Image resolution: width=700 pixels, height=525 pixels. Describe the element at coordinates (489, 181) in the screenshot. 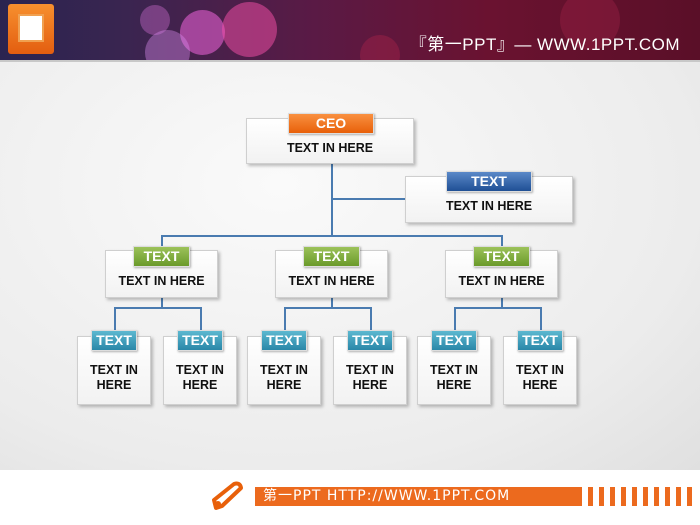

I see `assistant-label: TEXT` at that location.